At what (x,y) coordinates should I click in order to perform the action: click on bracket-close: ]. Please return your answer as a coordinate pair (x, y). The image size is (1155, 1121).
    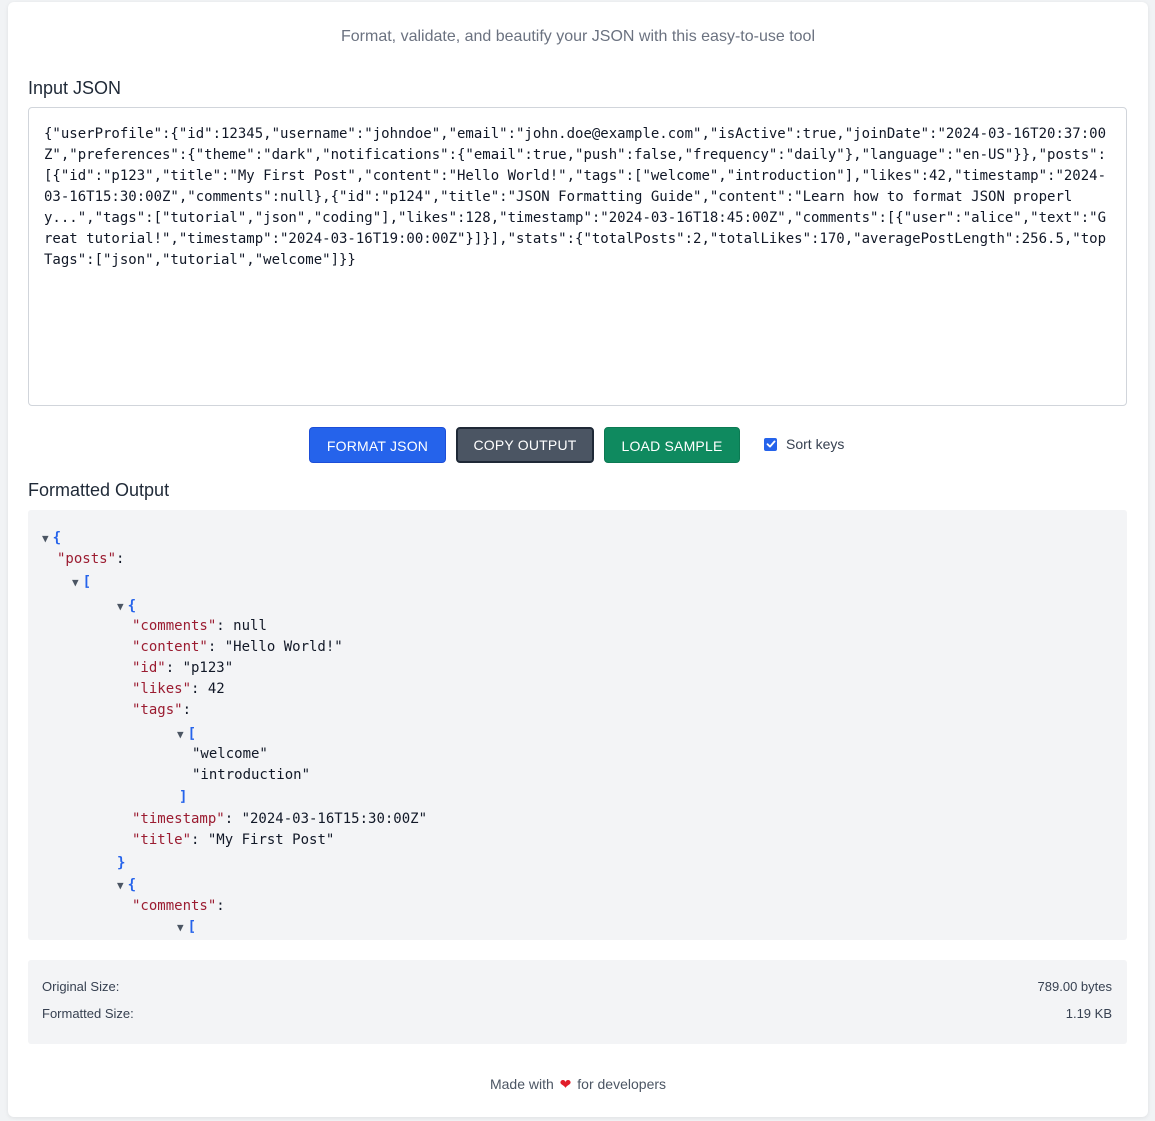
    Looking at the image, I should click on (183, 797).